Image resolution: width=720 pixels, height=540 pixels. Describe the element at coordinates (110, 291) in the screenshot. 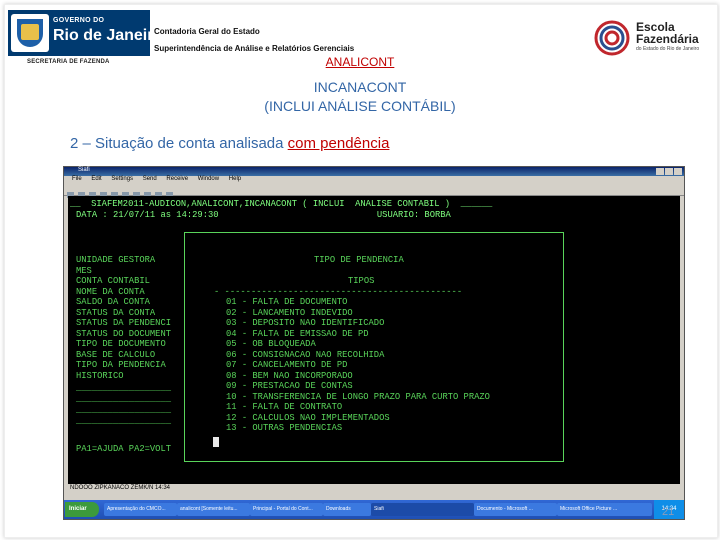

I see `field-label: NOME DA CONTA` at that location.